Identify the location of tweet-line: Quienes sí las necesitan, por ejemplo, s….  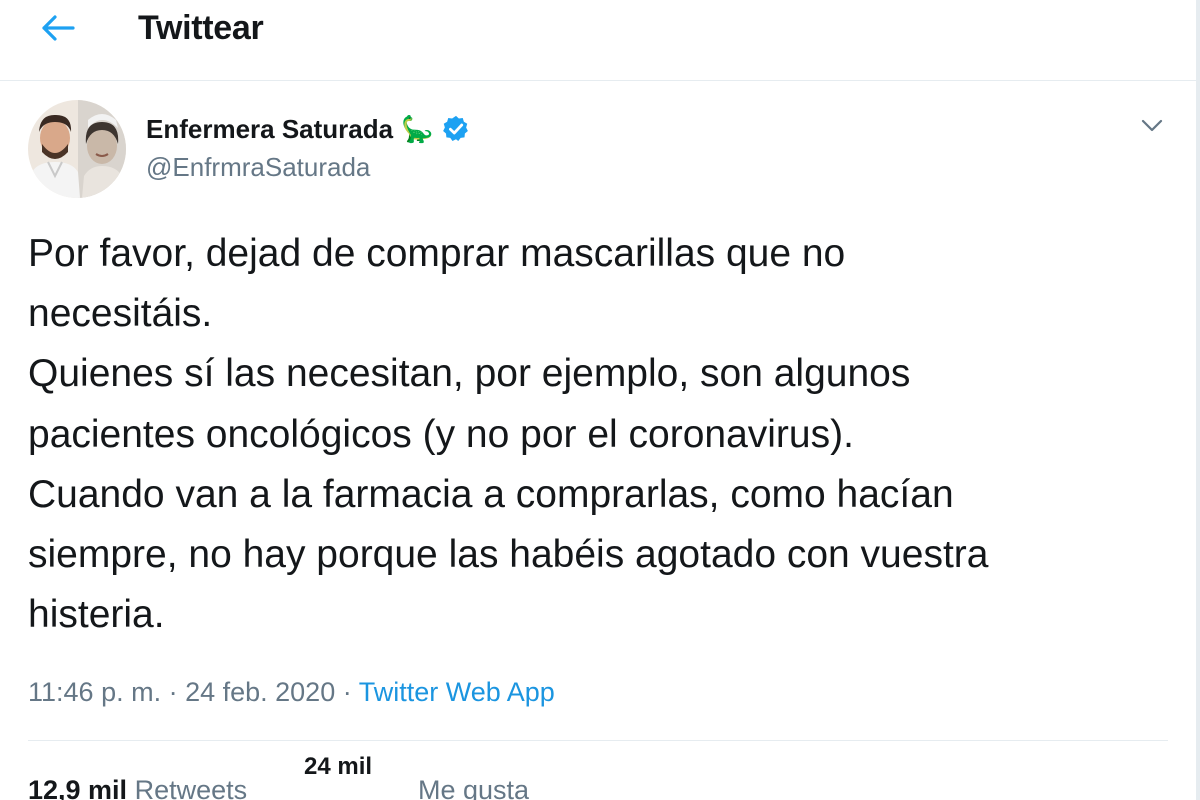
(469, 374).